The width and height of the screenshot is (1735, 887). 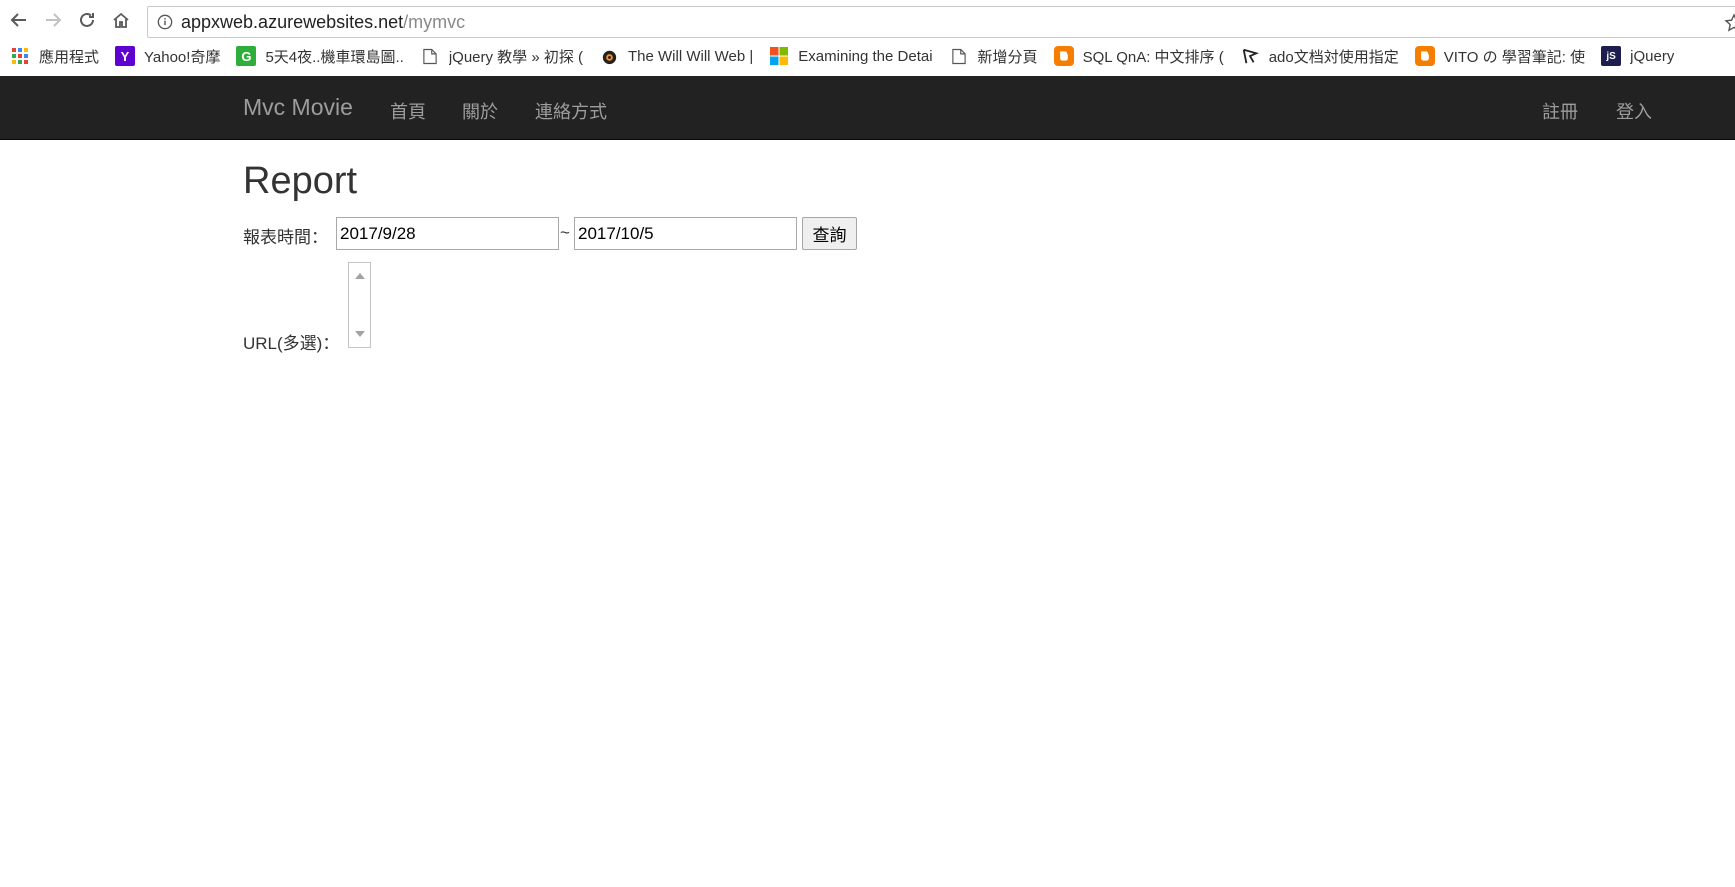 I want to click on forward-button, so click(x=53, y=20).